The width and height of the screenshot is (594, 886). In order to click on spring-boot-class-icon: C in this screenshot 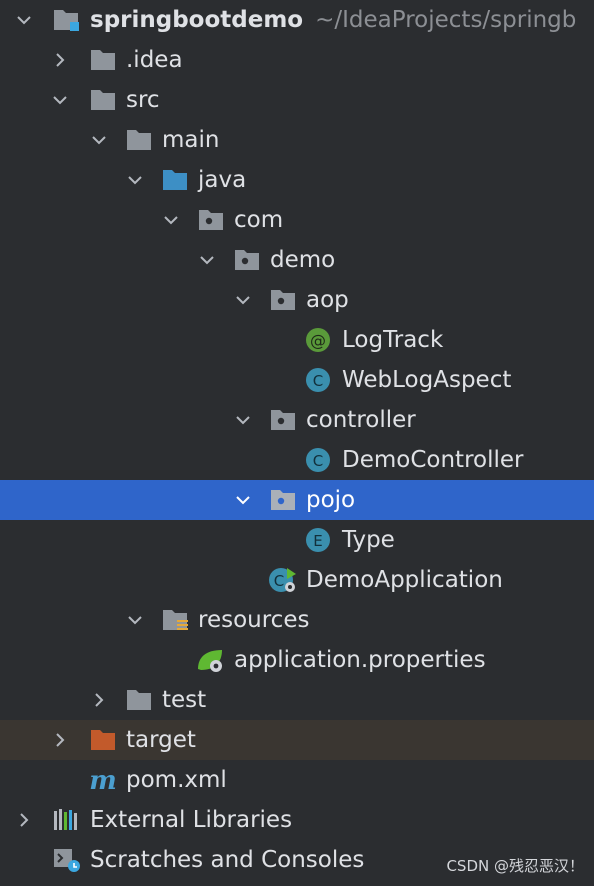, I will do `click(283, 580)`.